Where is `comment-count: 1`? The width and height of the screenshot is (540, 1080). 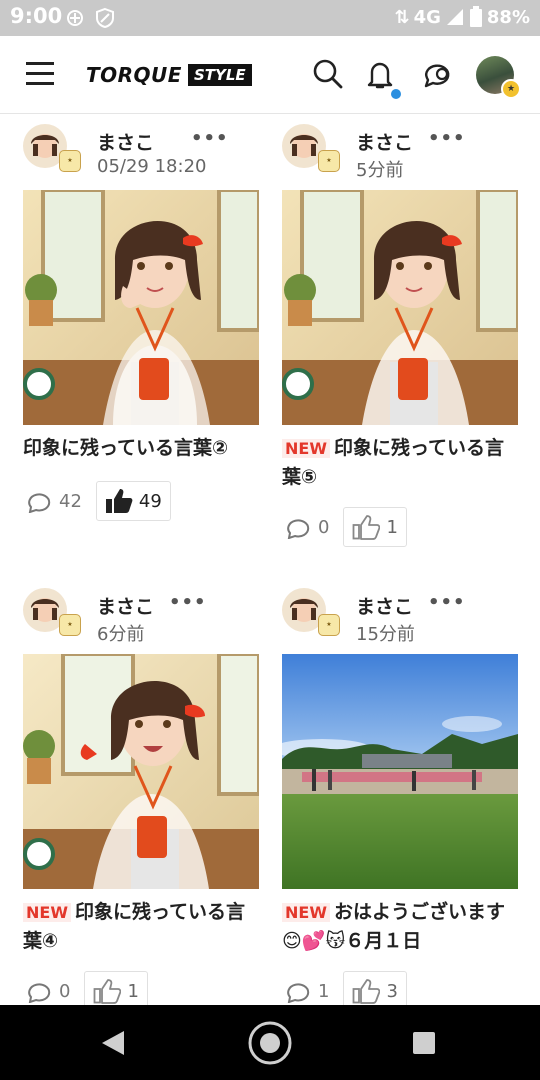 comment-count: 1 is located at coordinates (324, 991).